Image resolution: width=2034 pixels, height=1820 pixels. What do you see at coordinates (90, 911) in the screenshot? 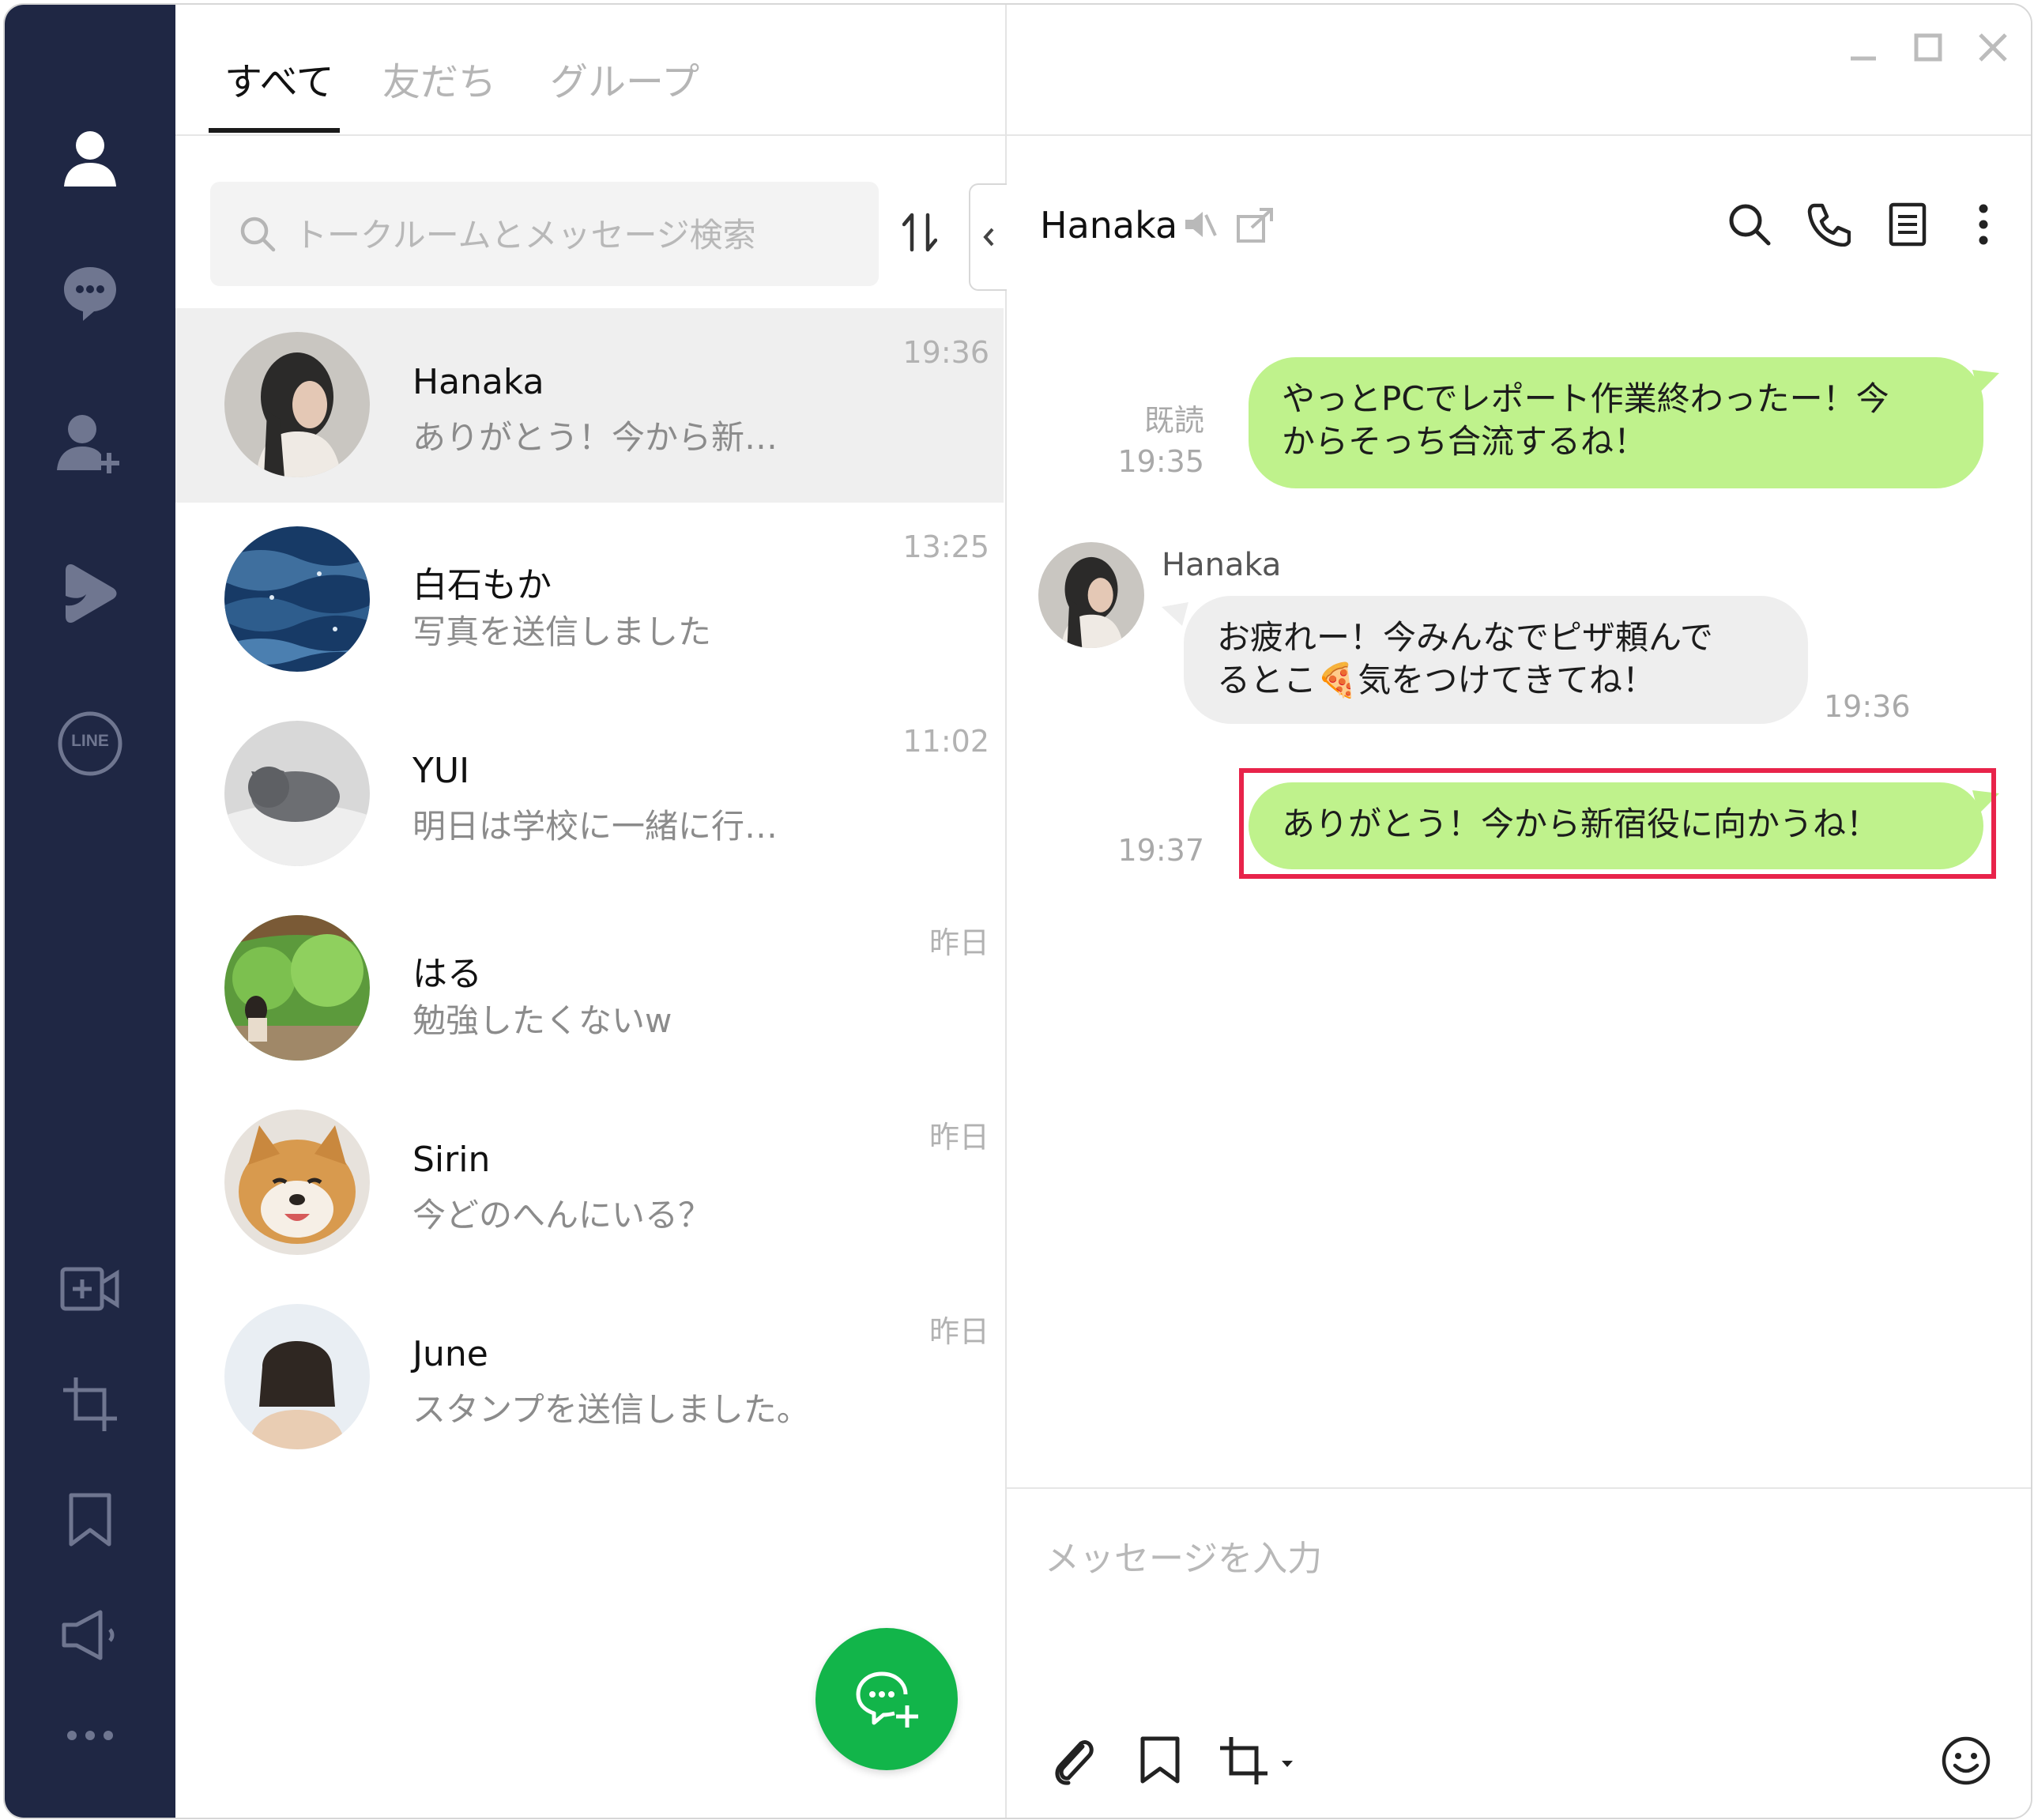
I see `side-nav: LINE` at bounding box center [90, 911].